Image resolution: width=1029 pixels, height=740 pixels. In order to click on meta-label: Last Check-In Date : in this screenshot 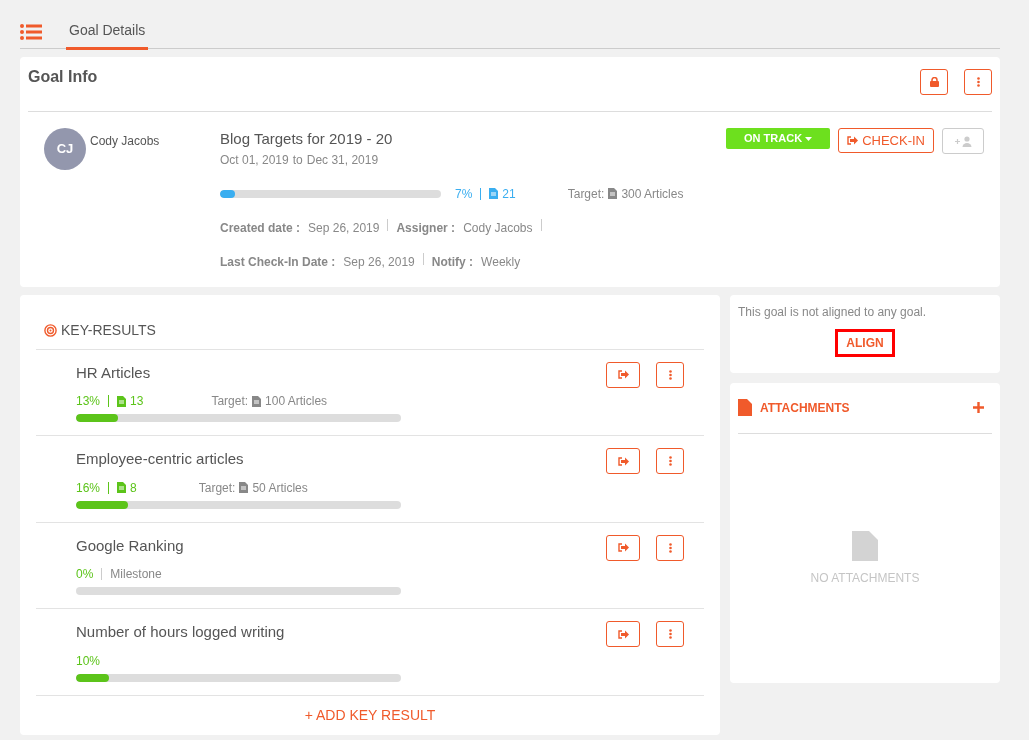, I will do `click(278, 262)`.